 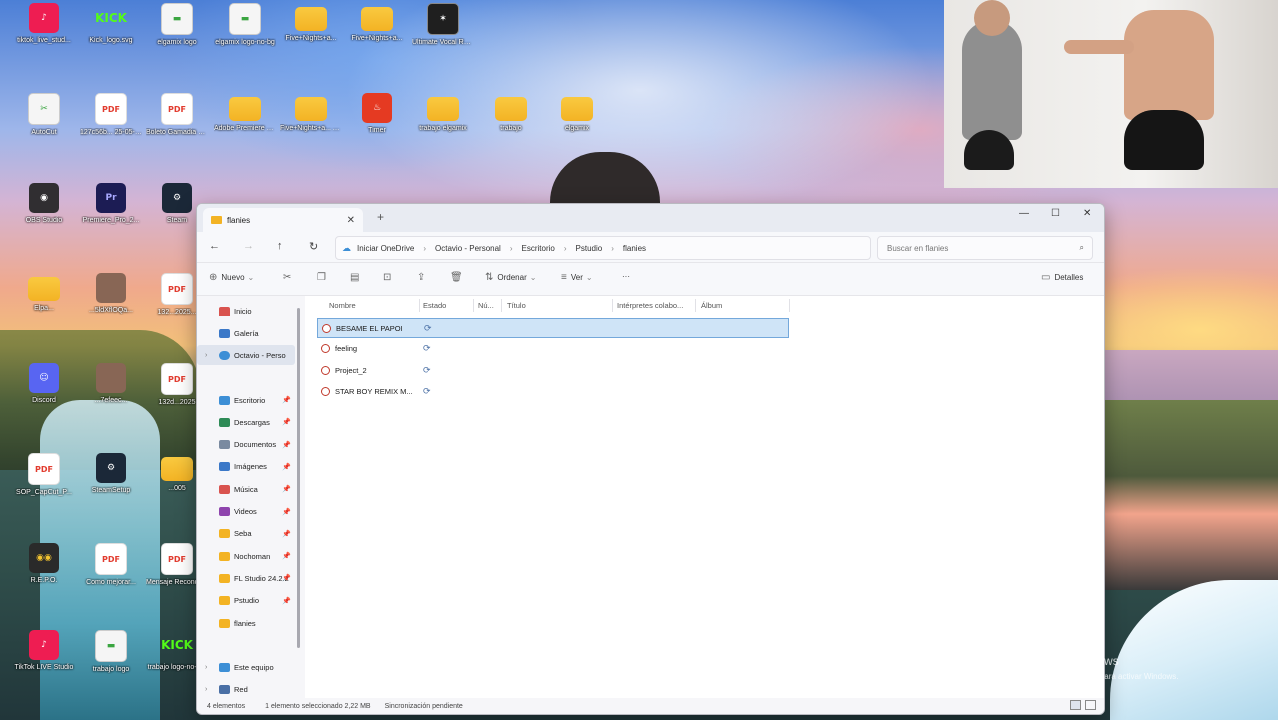 What do you see at coordinates (634, 248) in the screenshot?
I see `breadcrumb-flanies: flanies` at bounding box center [634, 248].